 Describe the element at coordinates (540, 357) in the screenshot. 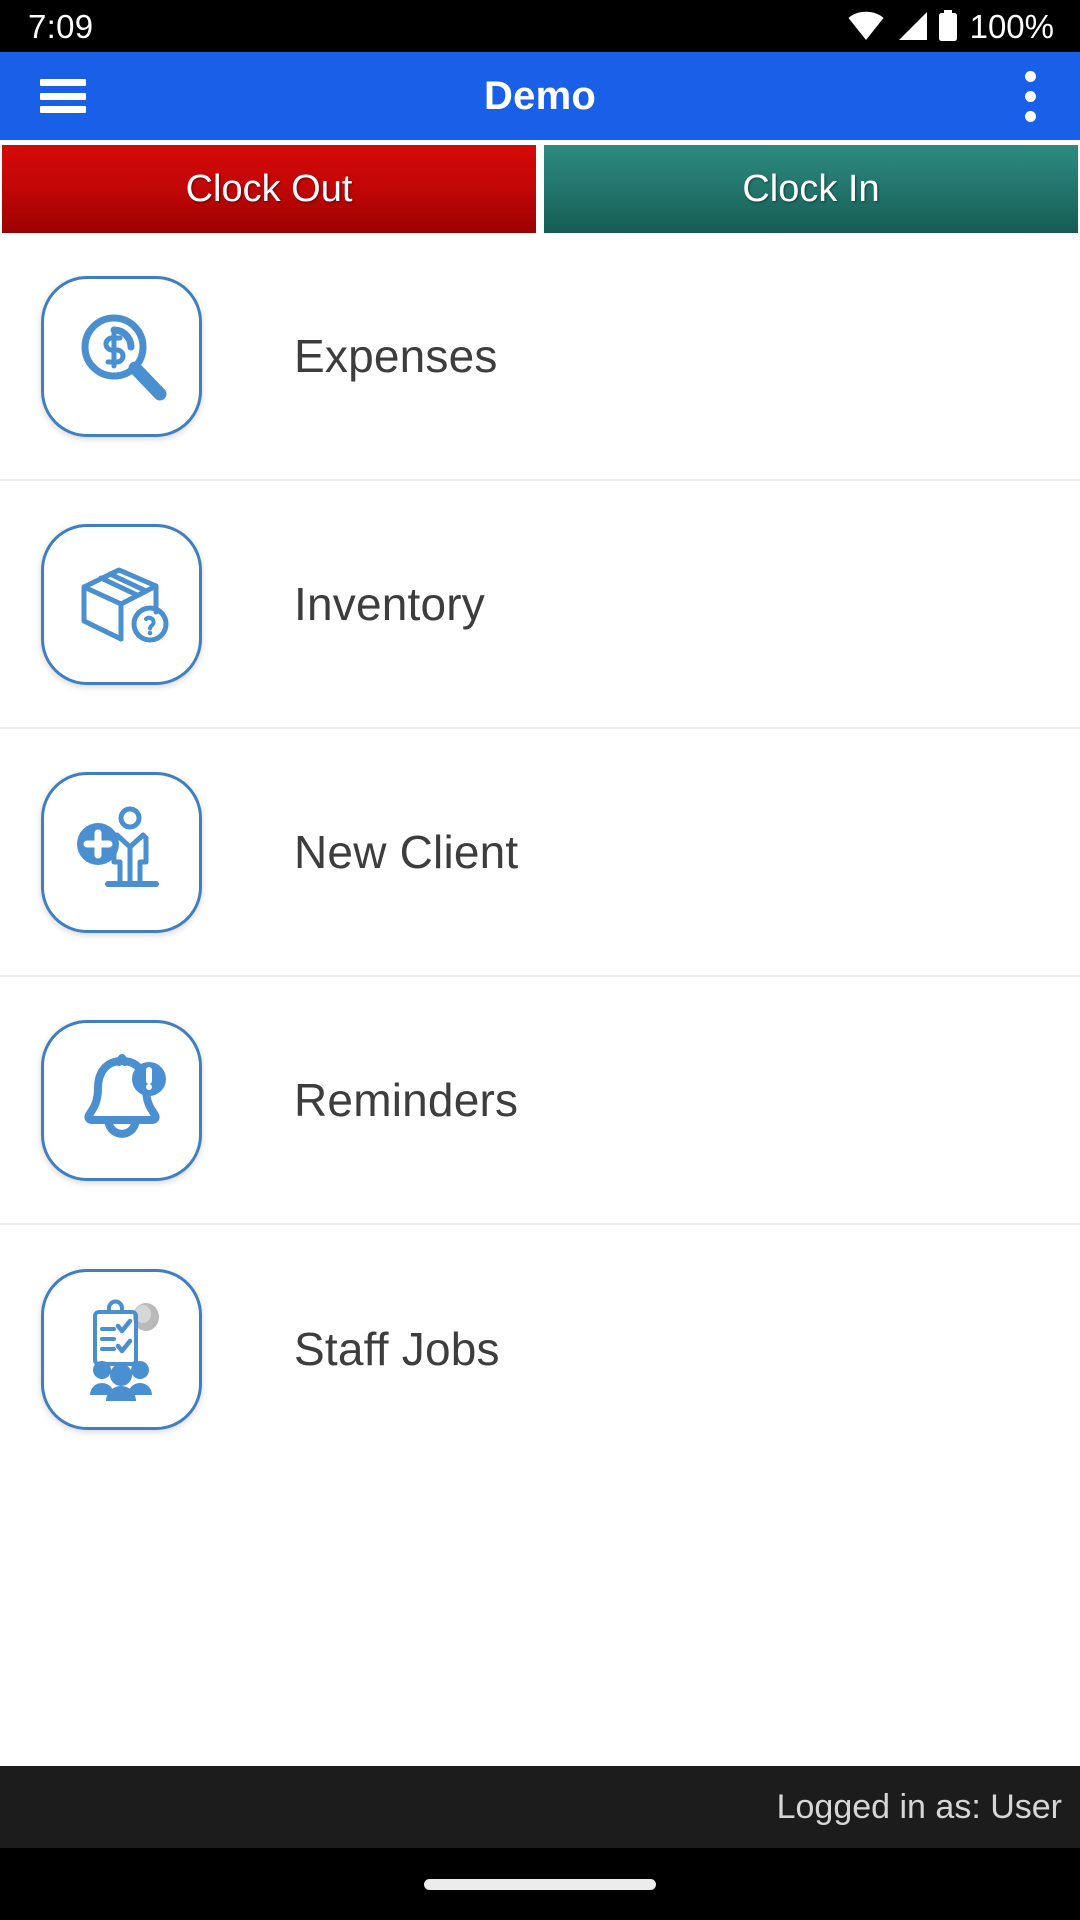

I see `list-item-expenses: Expenses` at that location.